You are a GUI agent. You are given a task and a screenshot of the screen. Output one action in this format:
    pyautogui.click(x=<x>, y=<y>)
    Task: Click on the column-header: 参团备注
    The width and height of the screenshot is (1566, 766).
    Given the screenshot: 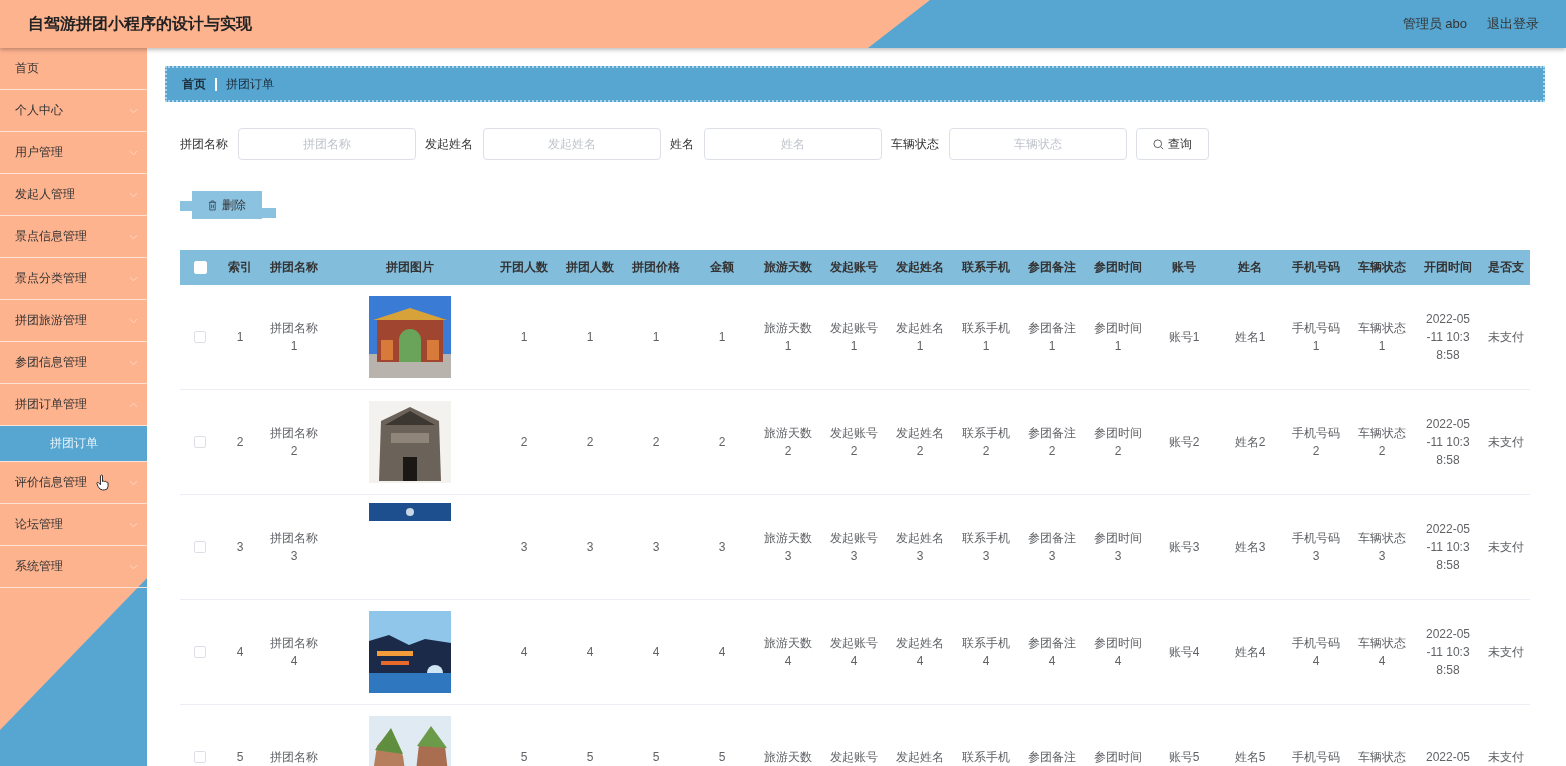 What is the action you would take?
    pyautogui.click(x=1052, y=267)
    